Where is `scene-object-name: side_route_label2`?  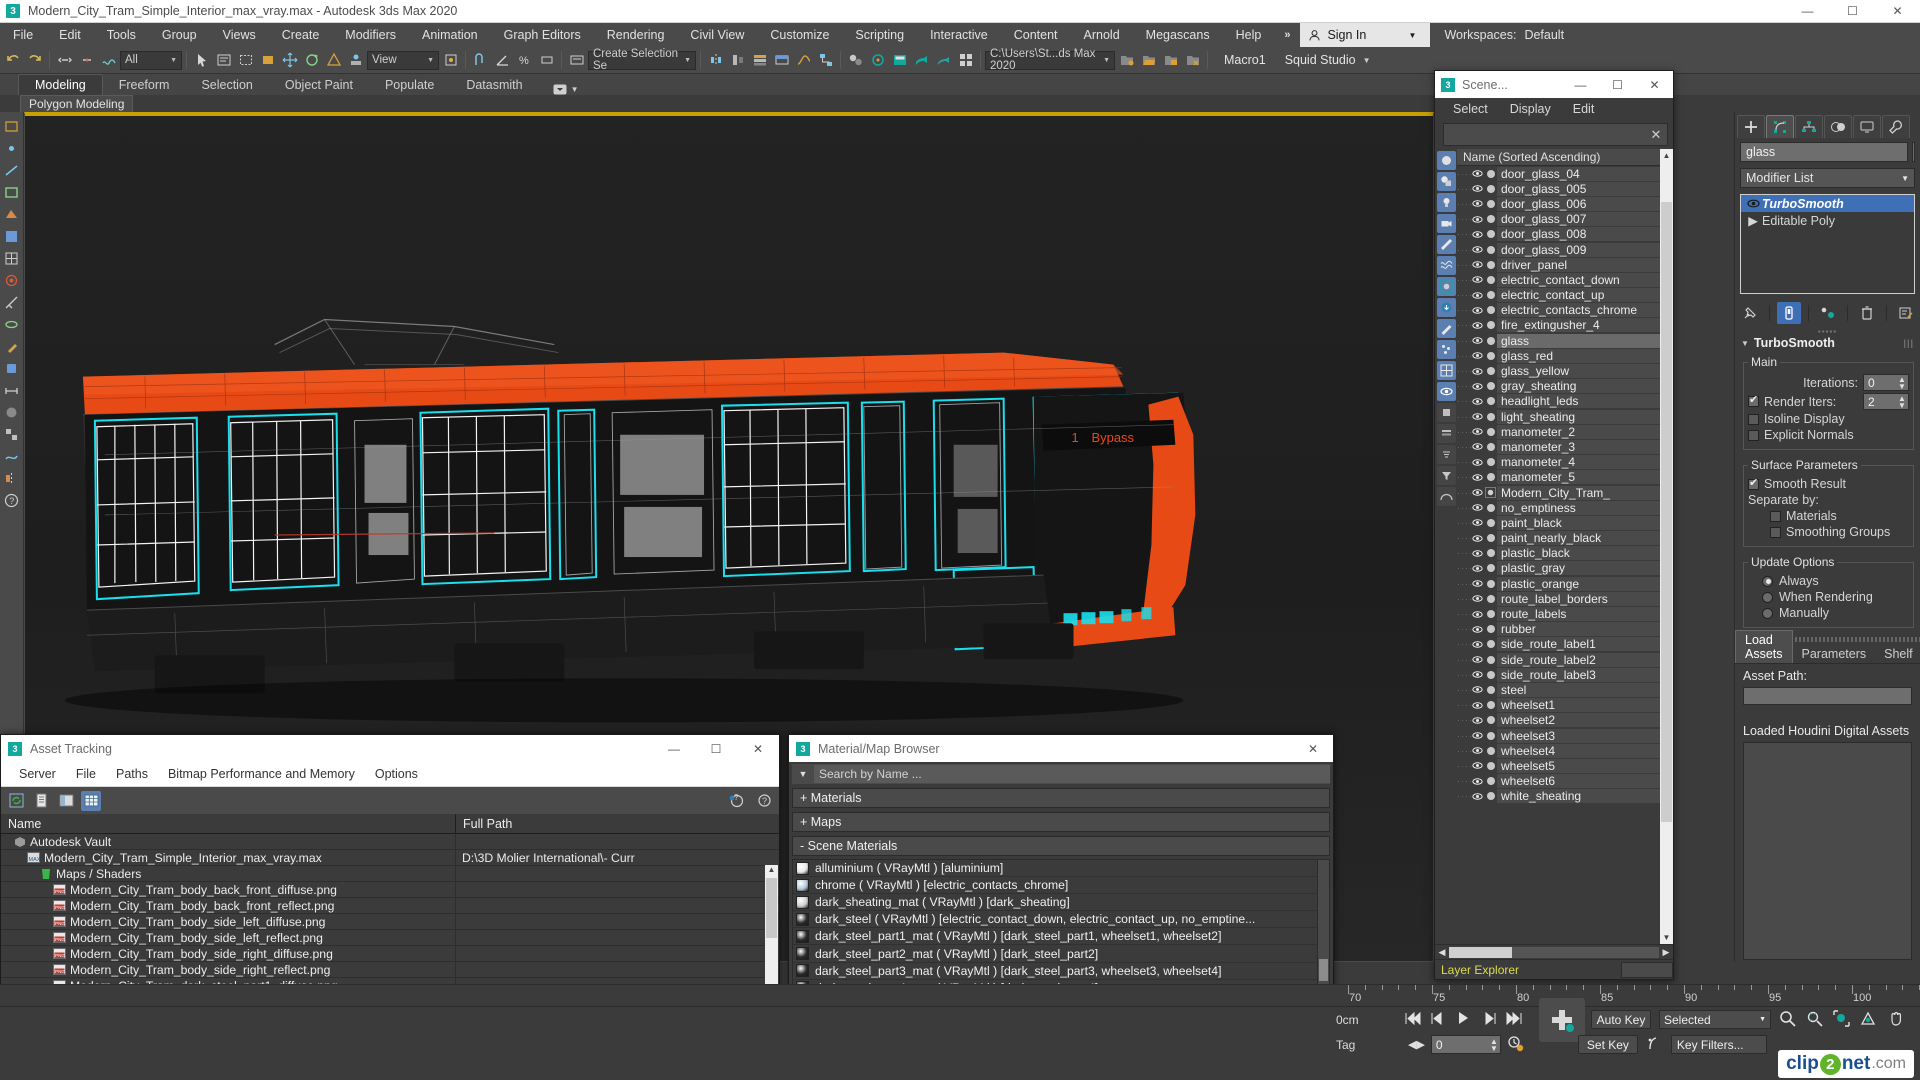 scene-object-name: side_route_label2 is located at coordinates (1578, 659).